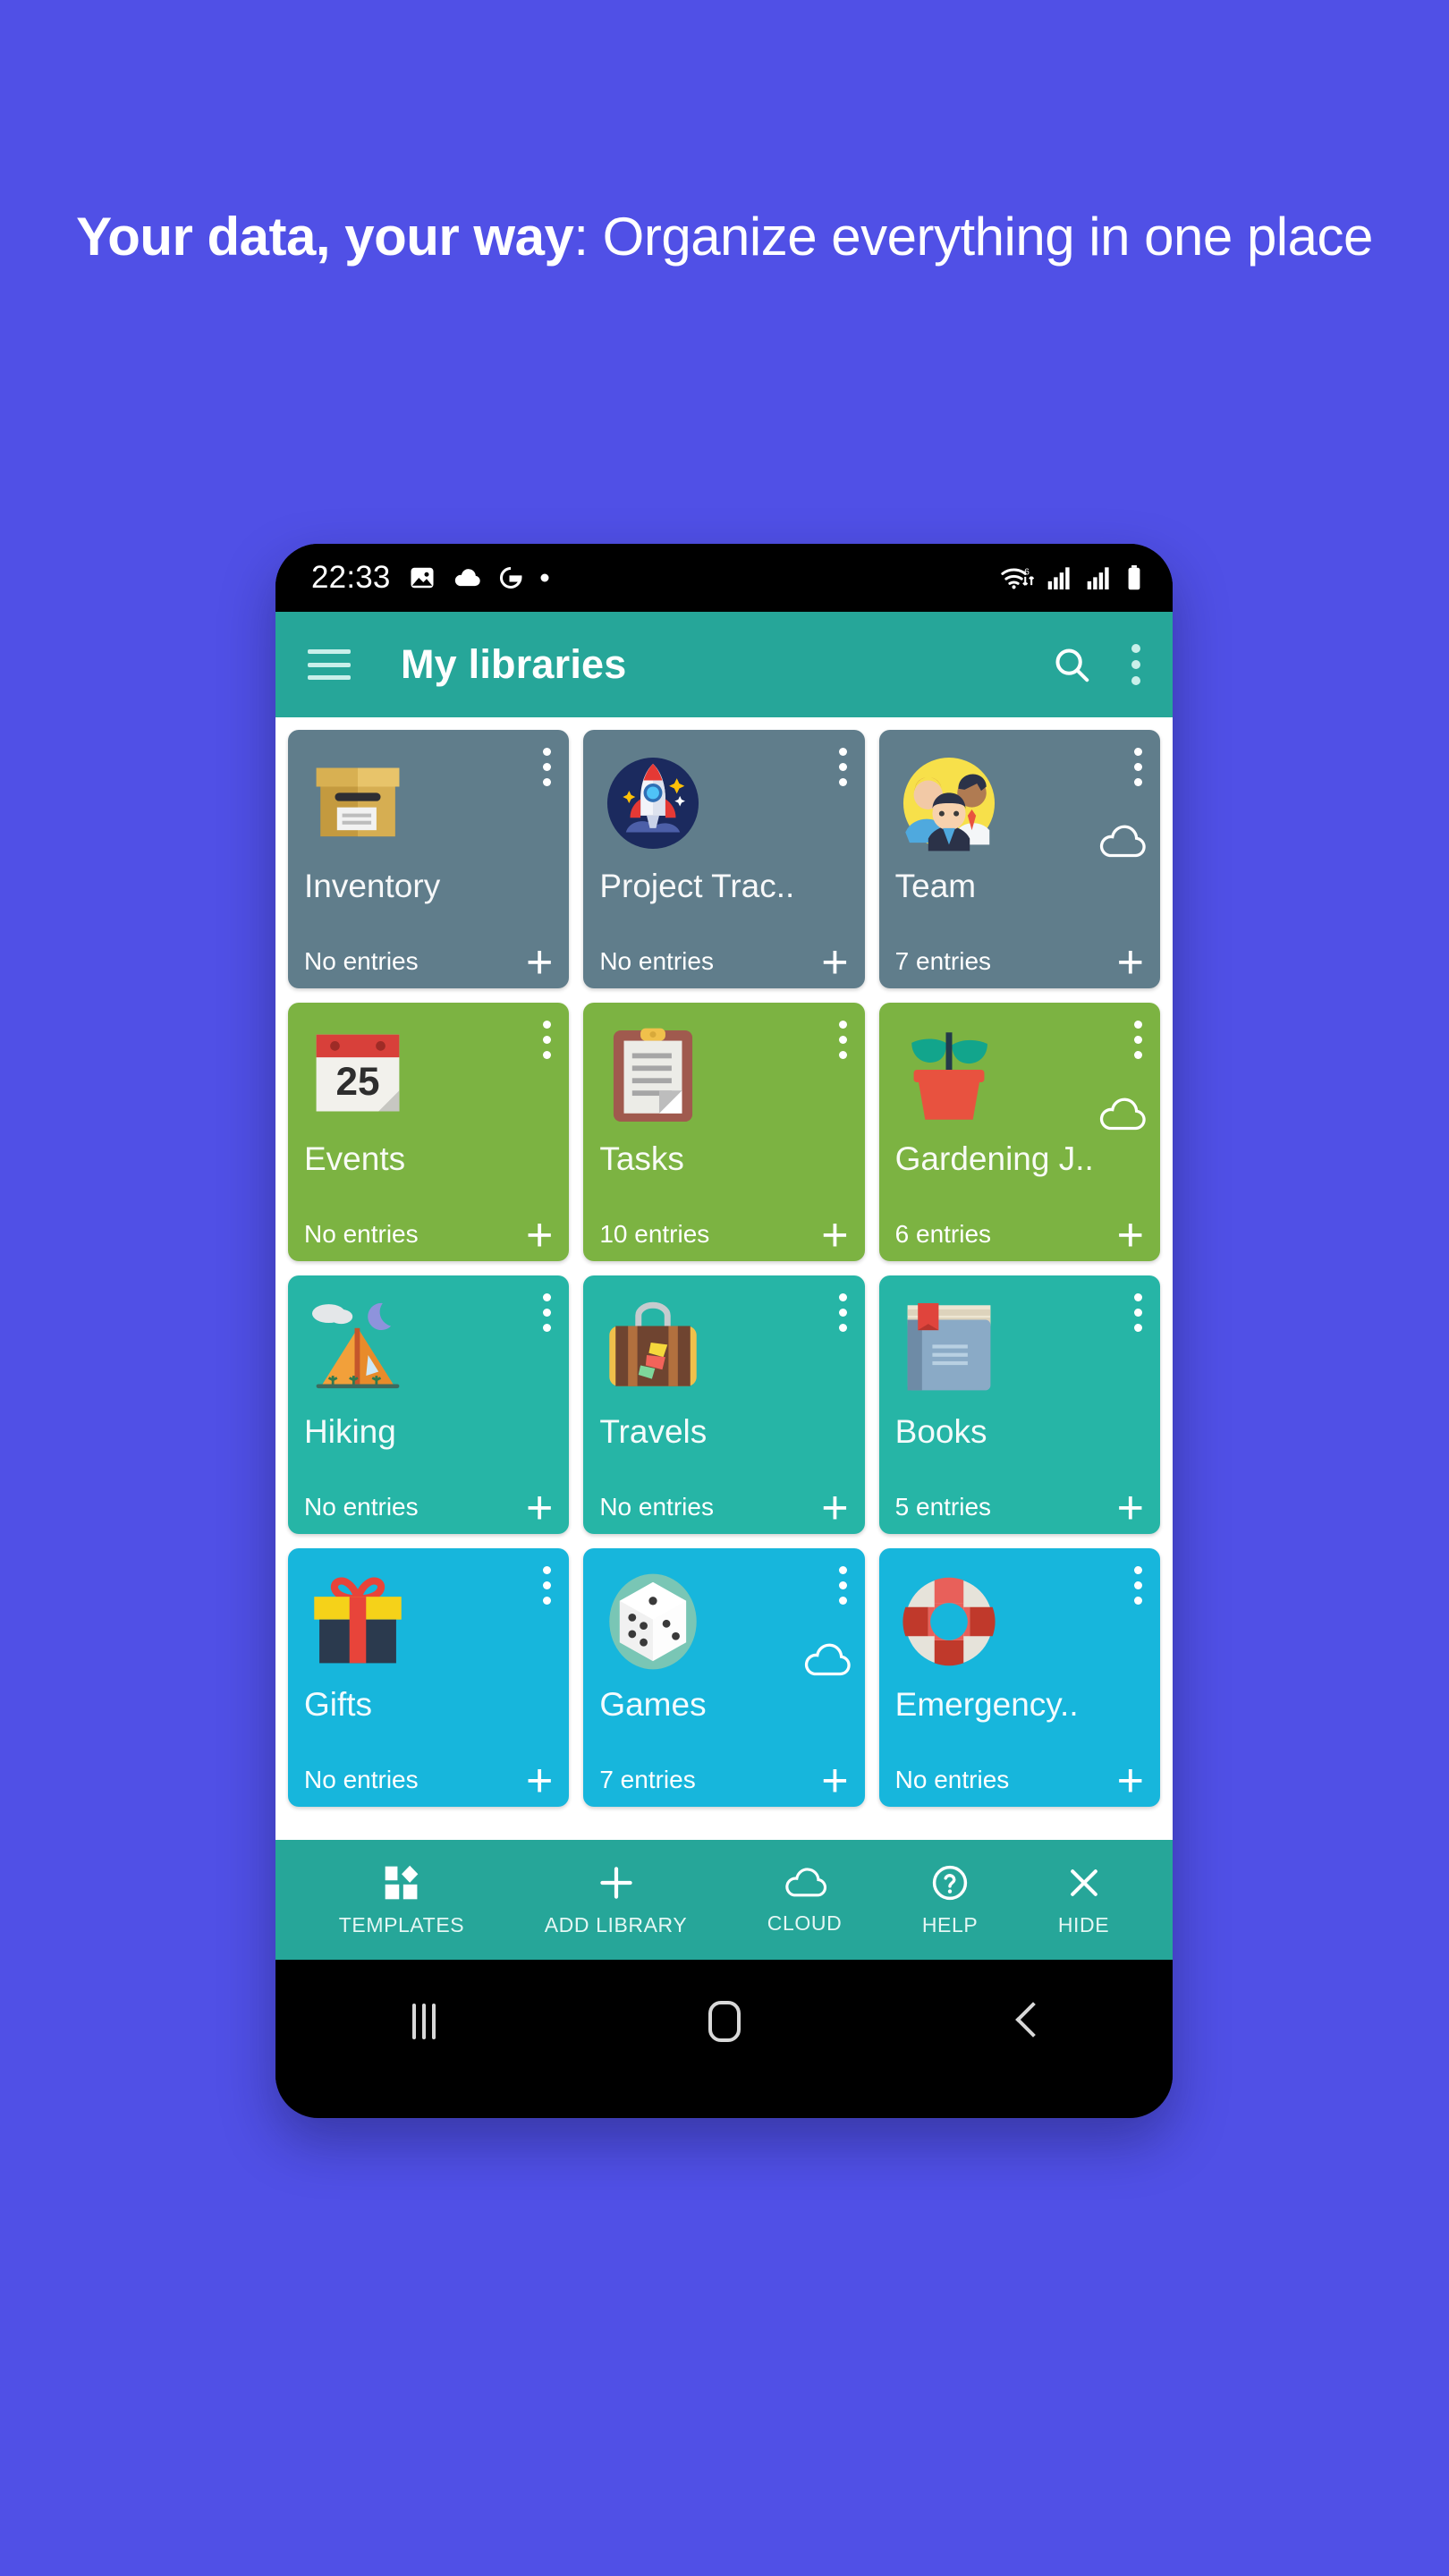 Image resolution: width=1449 pixels, height=2576 pixels. I want to click on templates-icon, so click(401, 1882).